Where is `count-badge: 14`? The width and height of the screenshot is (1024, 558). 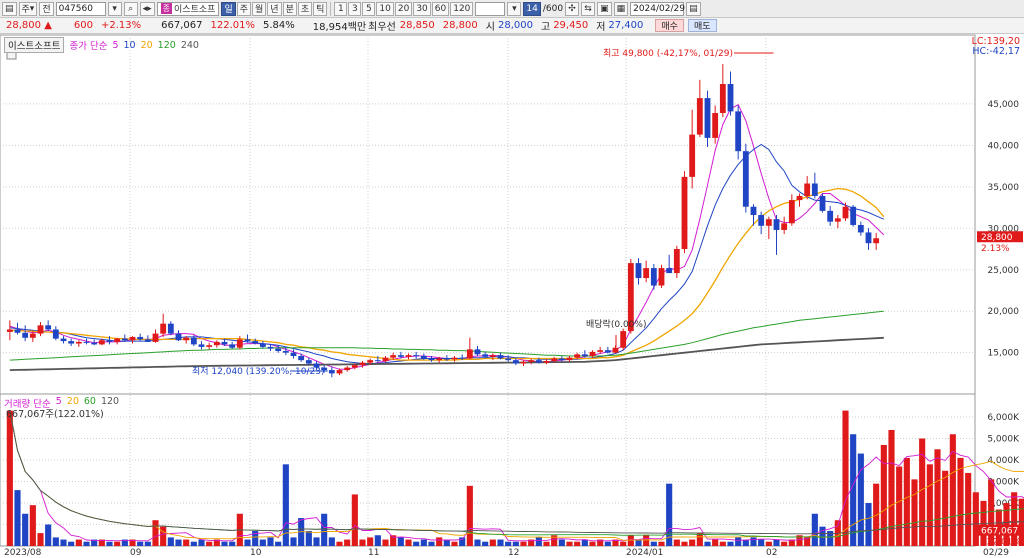 count-badge: 14 is located at coordinates (532, 8).